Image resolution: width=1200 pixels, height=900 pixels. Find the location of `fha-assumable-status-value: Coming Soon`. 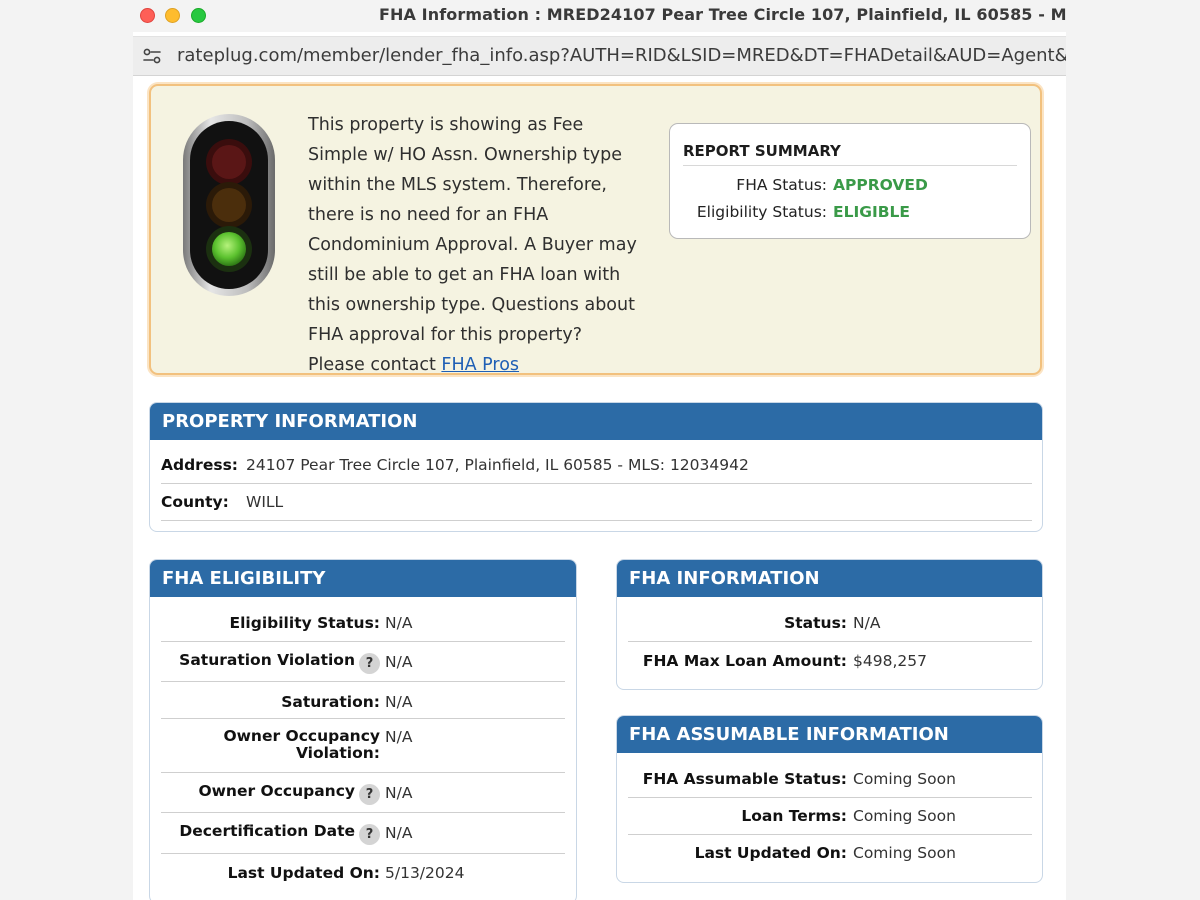

fha-assumable-status-value: Coming Soon is located at coordinates (904, 779).